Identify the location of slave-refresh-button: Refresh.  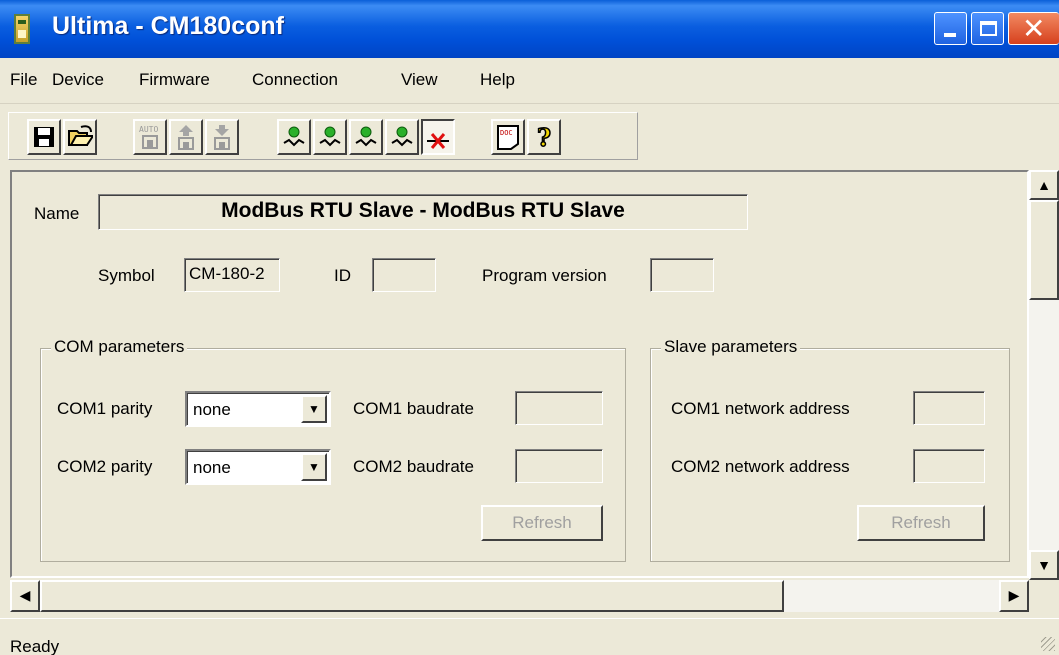
(921, 523).